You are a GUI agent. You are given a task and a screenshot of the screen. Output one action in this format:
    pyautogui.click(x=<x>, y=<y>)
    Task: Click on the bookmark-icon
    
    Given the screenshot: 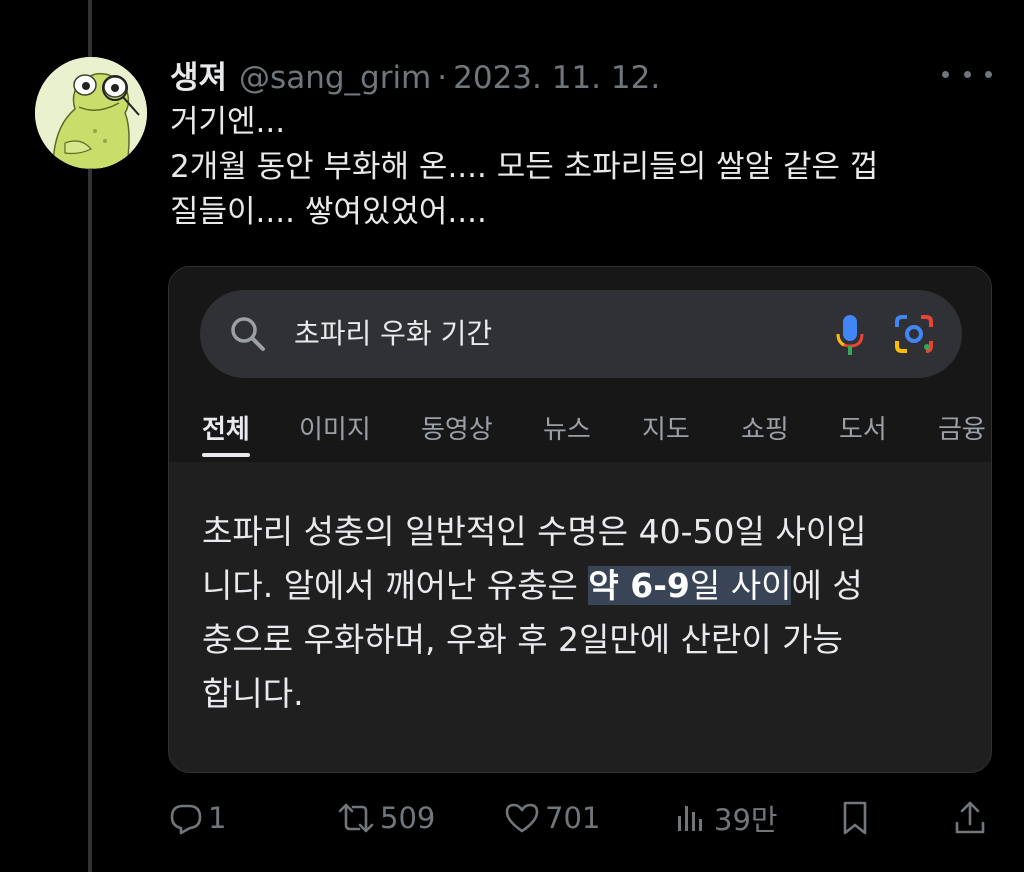 What is the action you would take?
    pyautogui.click(x=855, y=818)
    